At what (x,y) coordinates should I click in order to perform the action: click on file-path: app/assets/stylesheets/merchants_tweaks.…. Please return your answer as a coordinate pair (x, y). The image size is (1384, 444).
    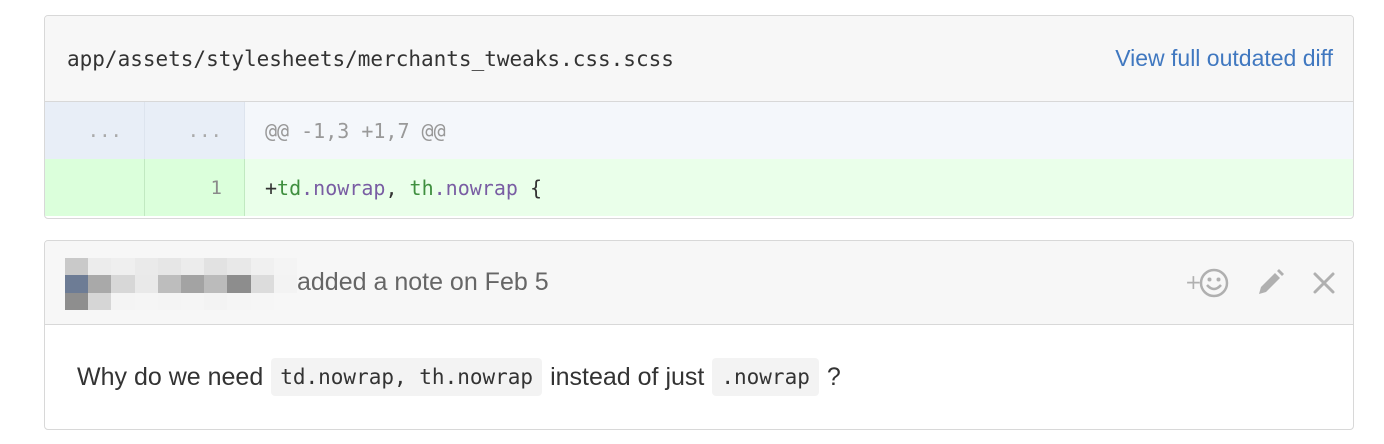
    Looking at the image, I should click on (370, 58).